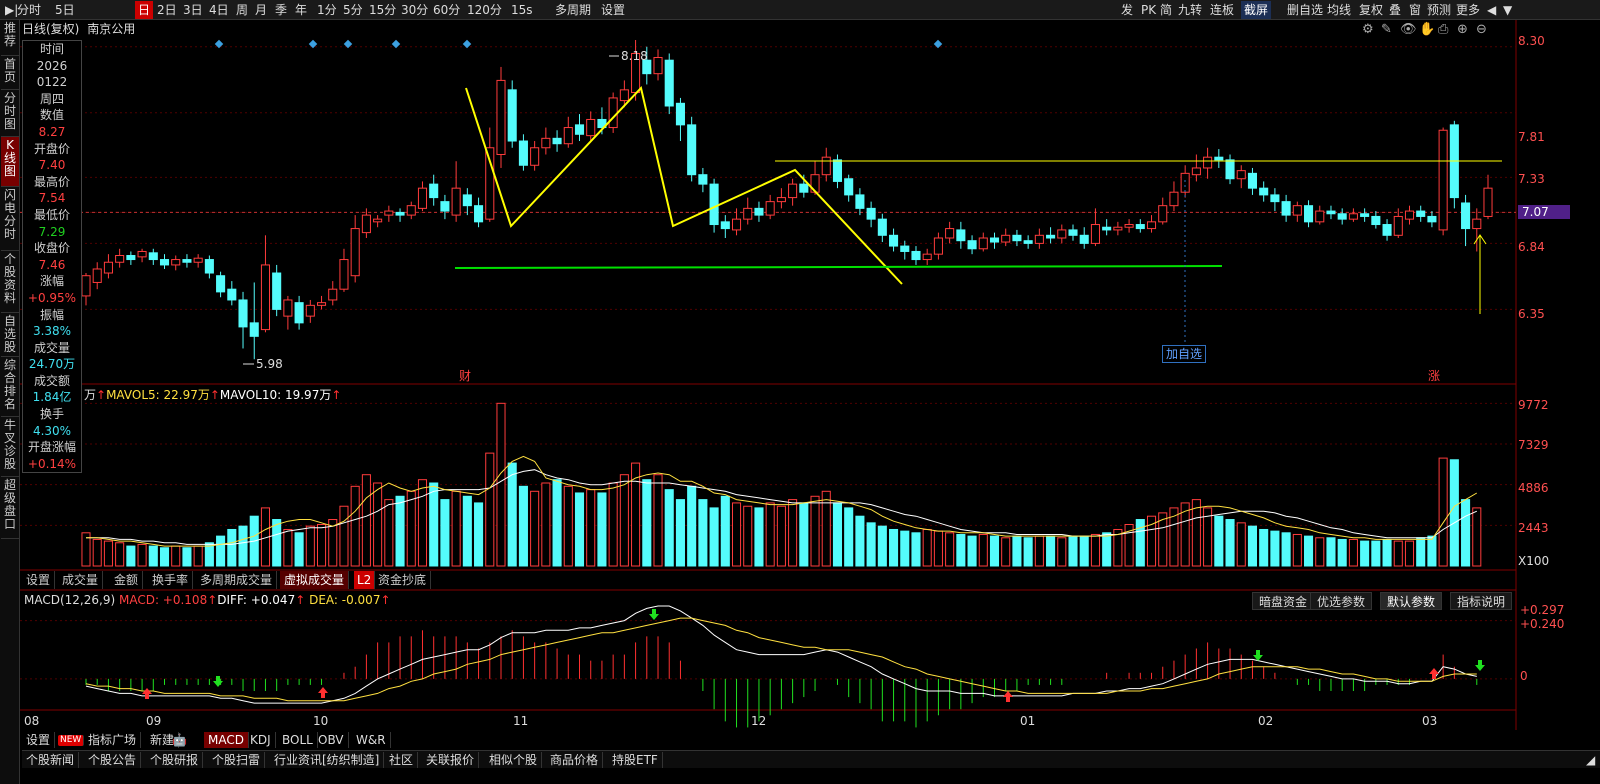  Describe the element at coordinates (1305, 10) in the screenshot. I see `tool-6: 删自选` at that location.